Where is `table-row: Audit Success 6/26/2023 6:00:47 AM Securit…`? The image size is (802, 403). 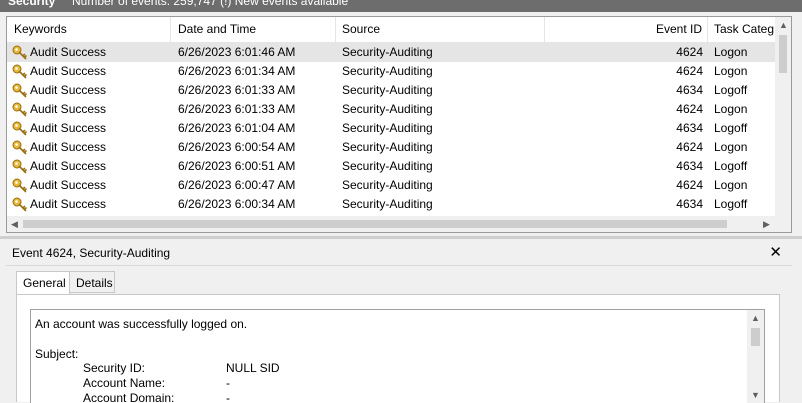 table-row: Audit Success 6/26/2023 6:00:47 AM Securit… is located at coordinates (392, 185).